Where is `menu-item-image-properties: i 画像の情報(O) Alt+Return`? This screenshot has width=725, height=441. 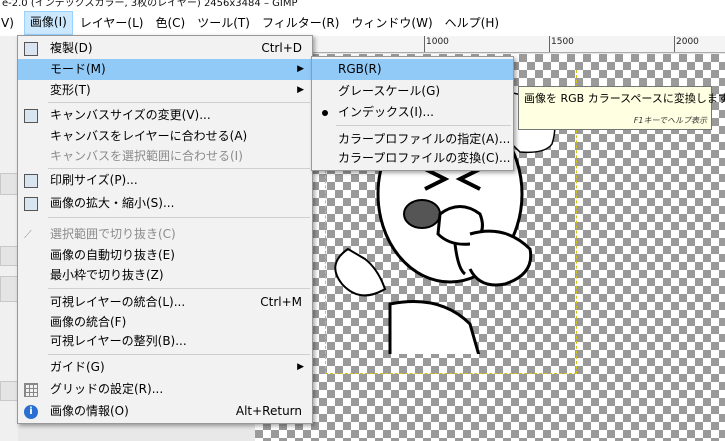 menu-item-image-properties: i 画像の情報(O) Alt+Return is located at coordinates (165, 411).